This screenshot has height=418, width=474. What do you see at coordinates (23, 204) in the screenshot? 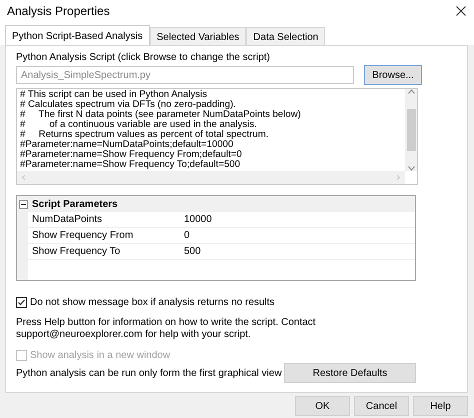
I see `collapse-icon` at bounding box center [23, 204].